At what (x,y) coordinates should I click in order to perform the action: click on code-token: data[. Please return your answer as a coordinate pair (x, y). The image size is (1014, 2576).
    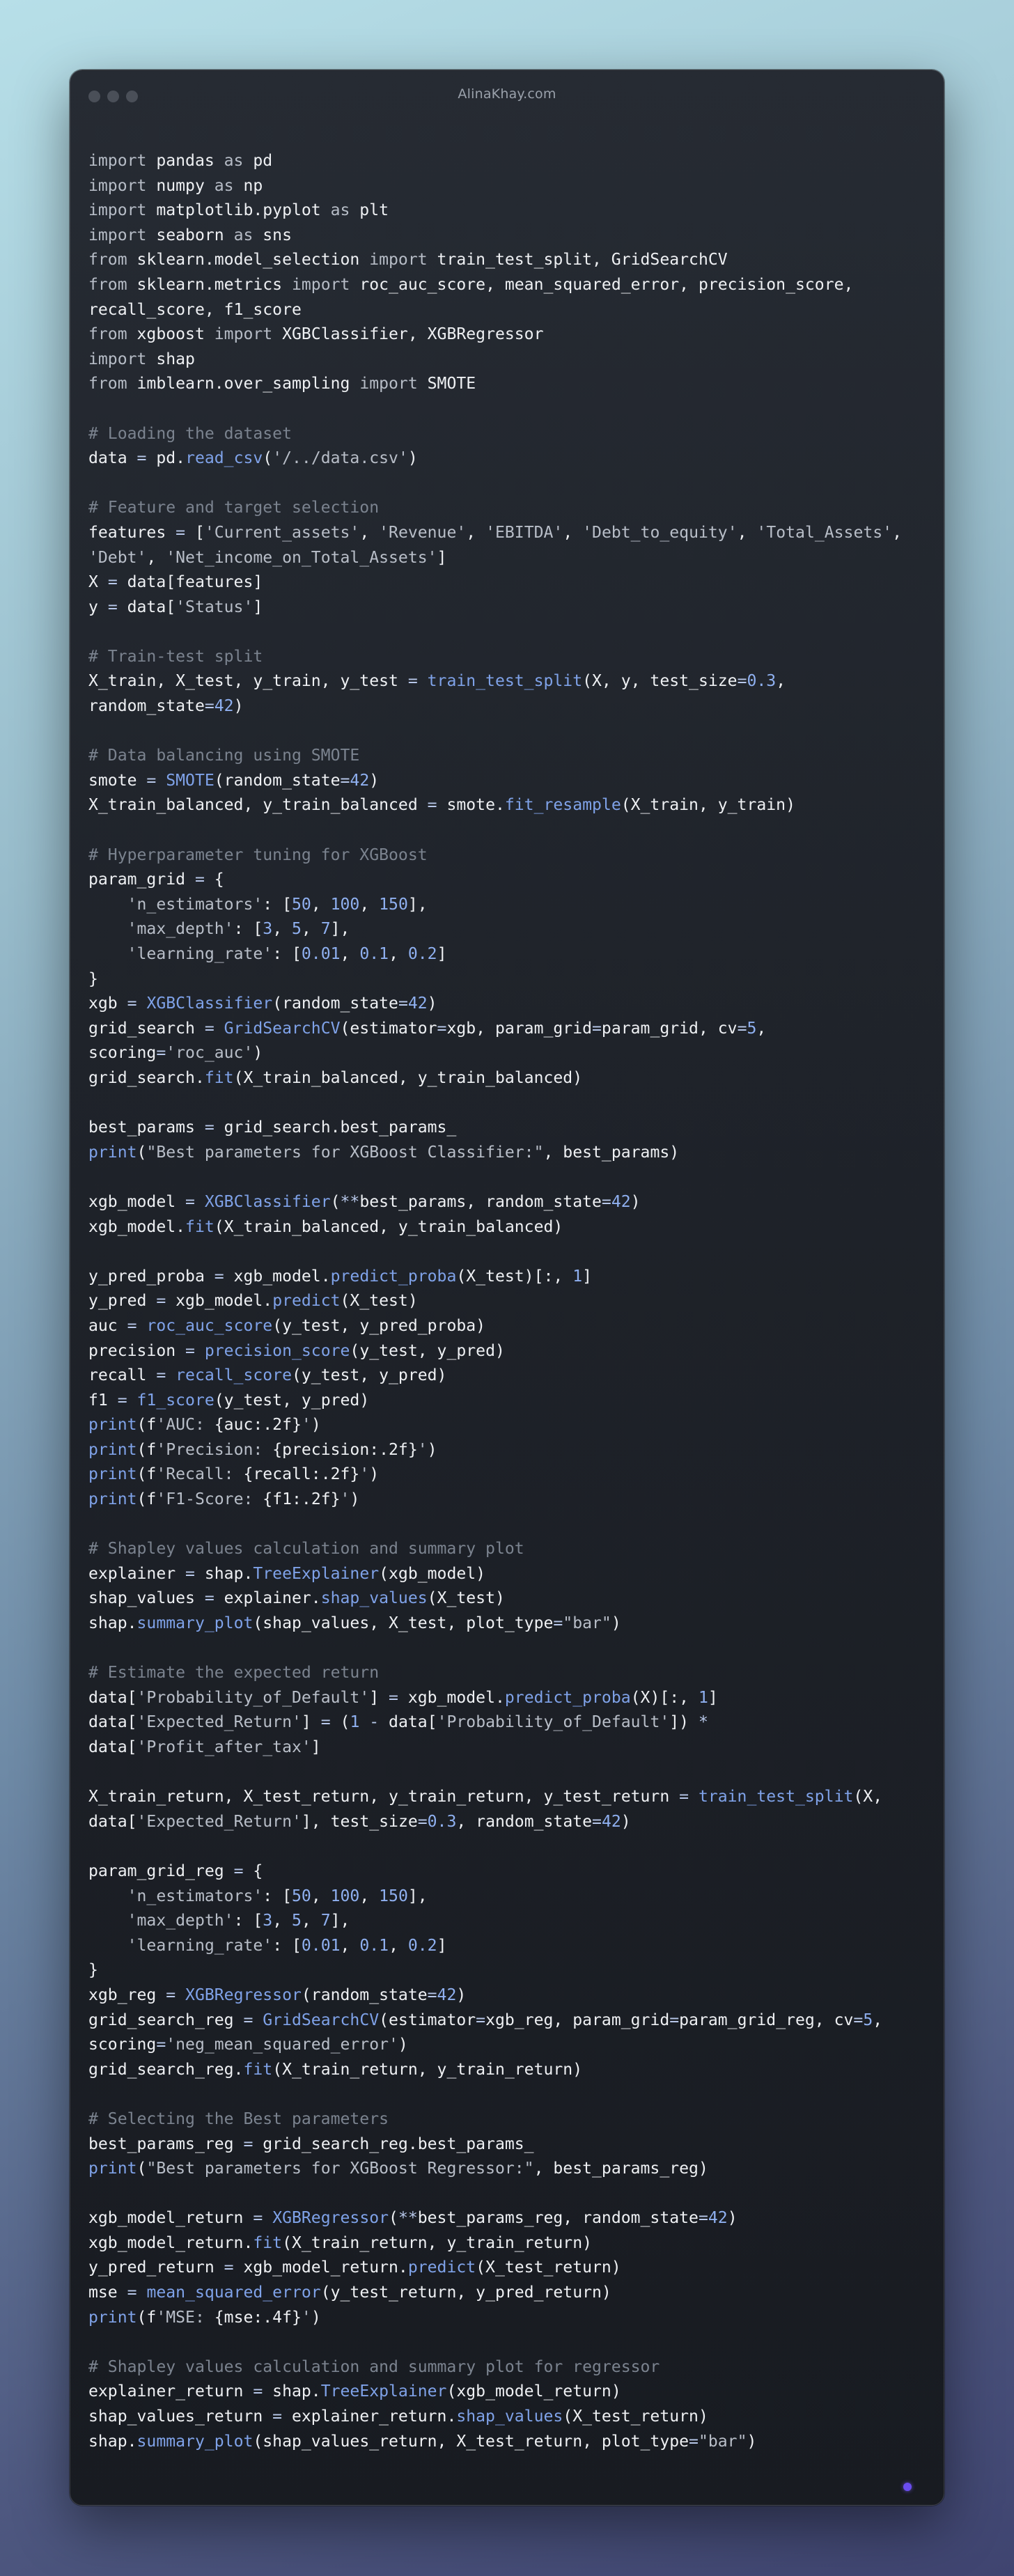
    Looking at the image, I should click on (112, 1821).